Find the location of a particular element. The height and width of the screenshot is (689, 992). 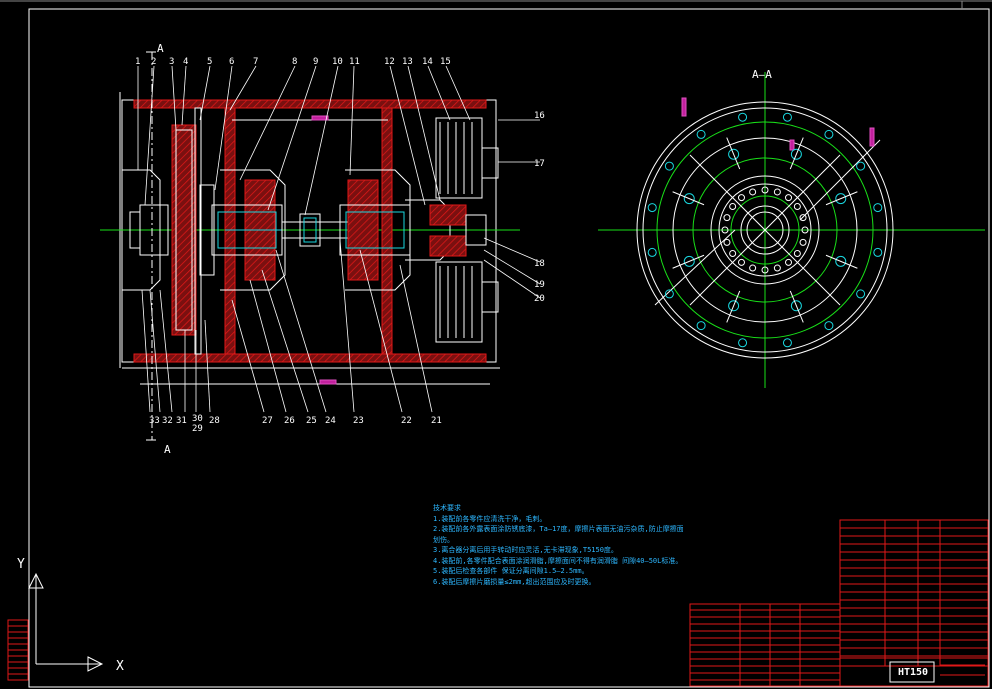

note-line: 3.离合器分离后用手转动时应灵活,无卡滞现象,T5150度。 is located at coordinates (525, 550).